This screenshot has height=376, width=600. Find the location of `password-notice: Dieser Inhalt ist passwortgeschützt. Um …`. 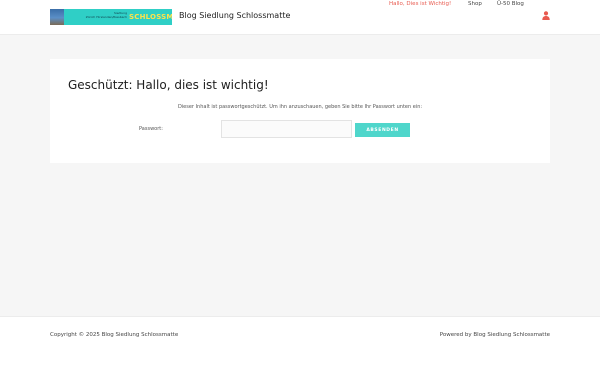

password-notice: Dieser Inhalt ist passwortgeschützt. Um … is located at coordinates (300, 107).